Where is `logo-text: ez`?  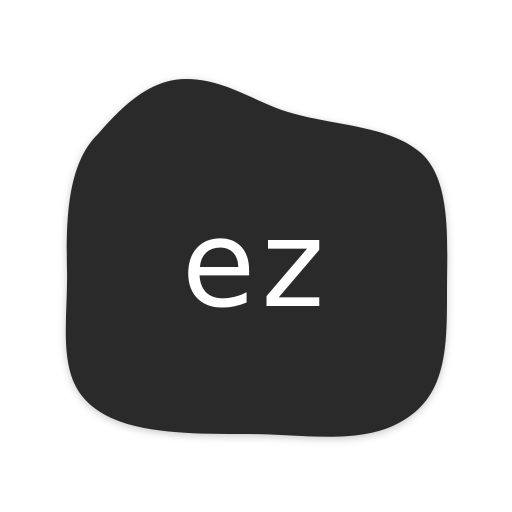
logo-text: ez is located at coordinates (256, 265).